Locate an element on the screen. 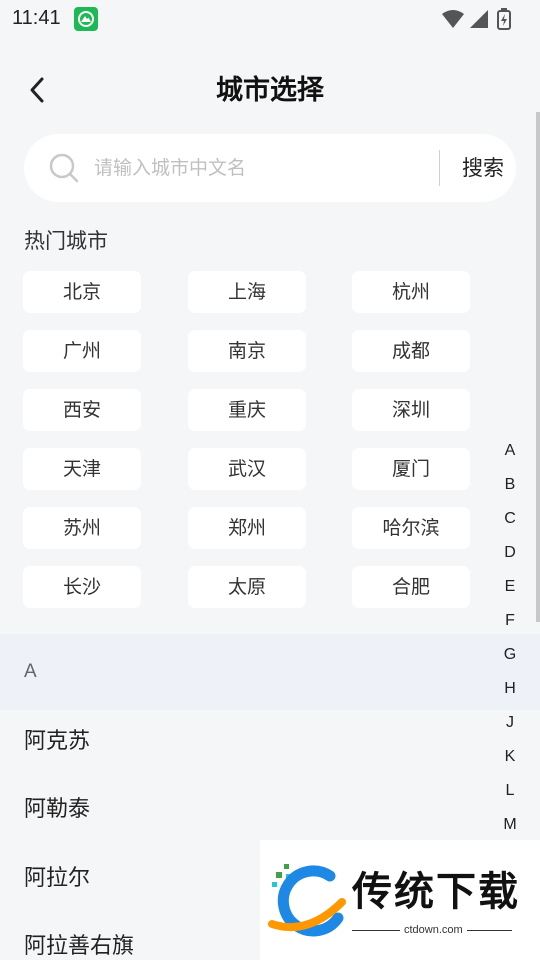  city-list-item: 阿勒泰 is located at coordinates (270, 810).